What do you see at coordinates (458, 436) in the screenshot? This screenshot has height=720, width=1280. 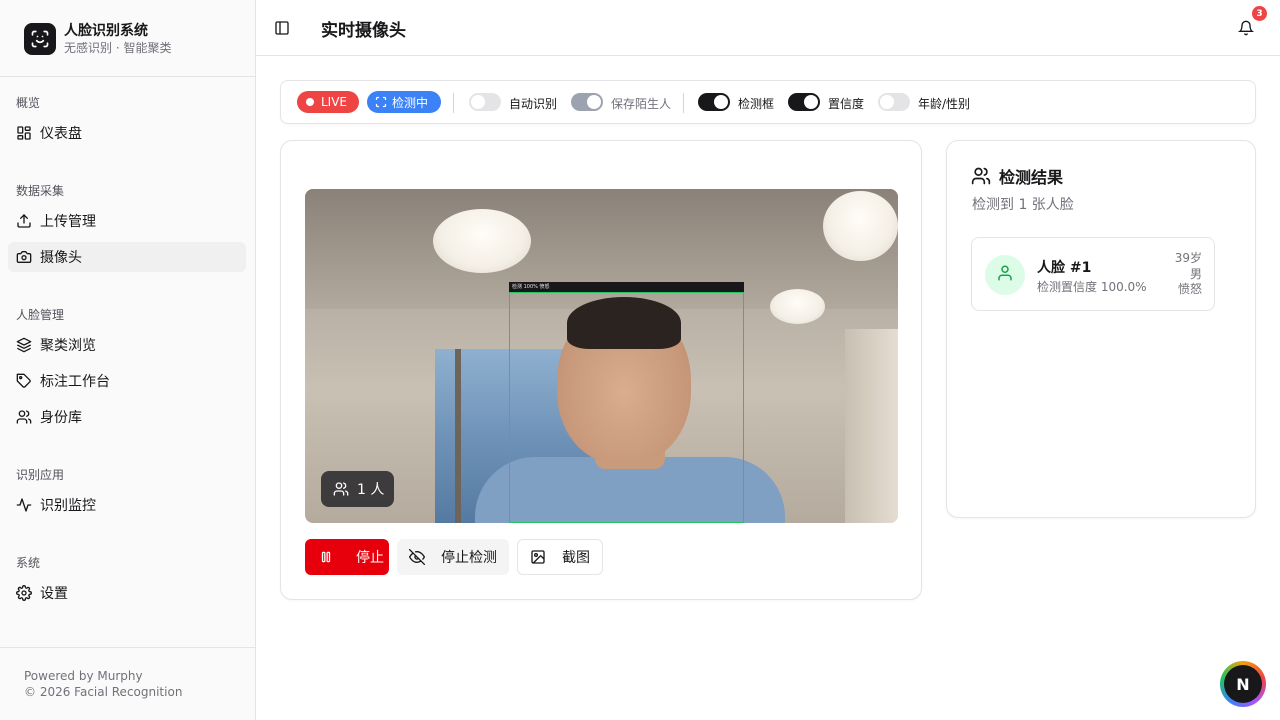 I see `video-window-frame` at bounding box center [458, 436].